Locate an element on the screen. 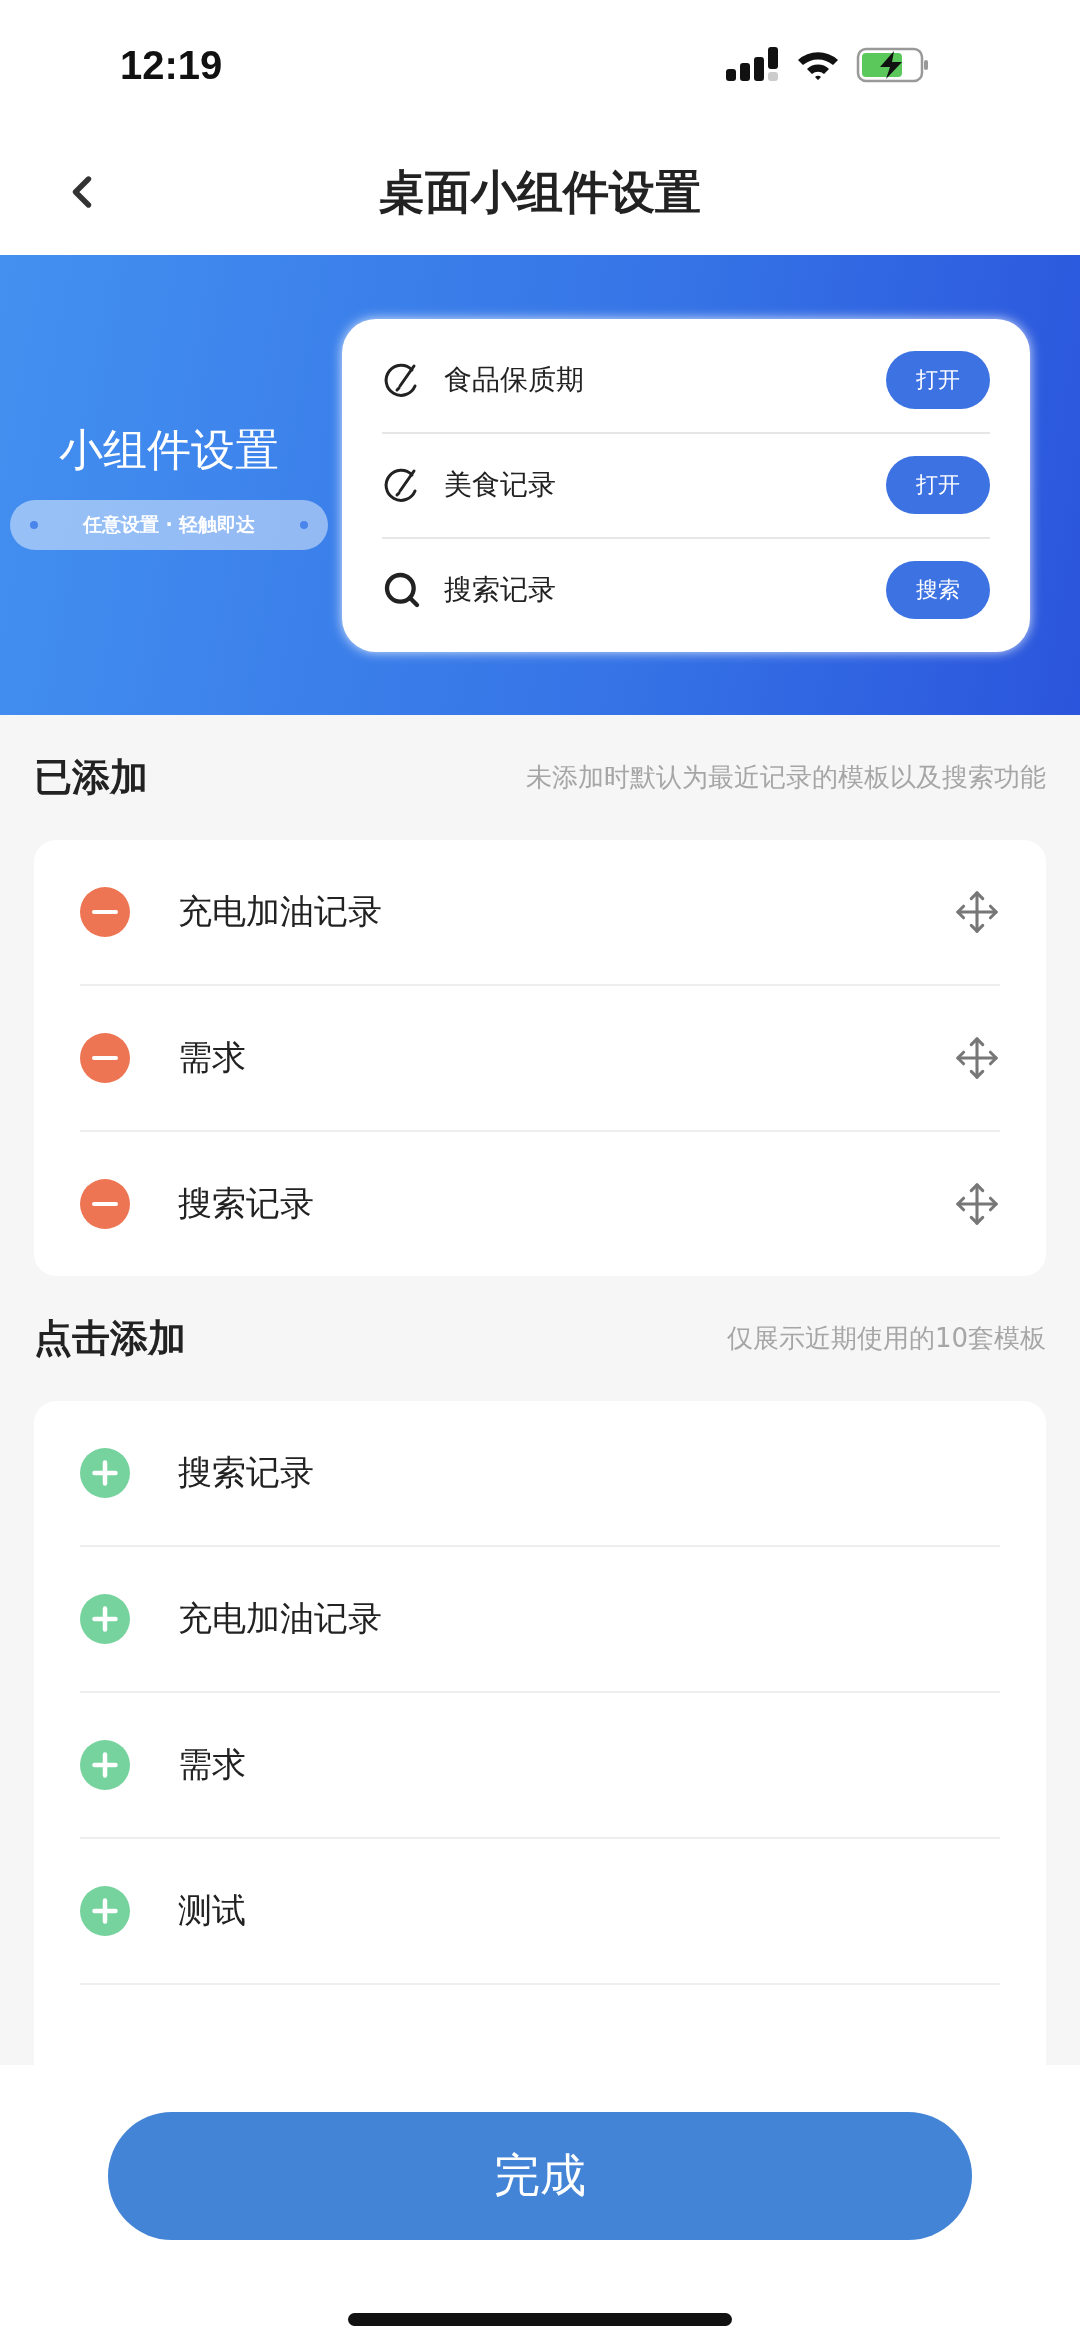 The height and width of the screenshot is (2337, 1080). section-hint: 仅展示近期使用的10套模板 is located at coordinates (886, 1338).